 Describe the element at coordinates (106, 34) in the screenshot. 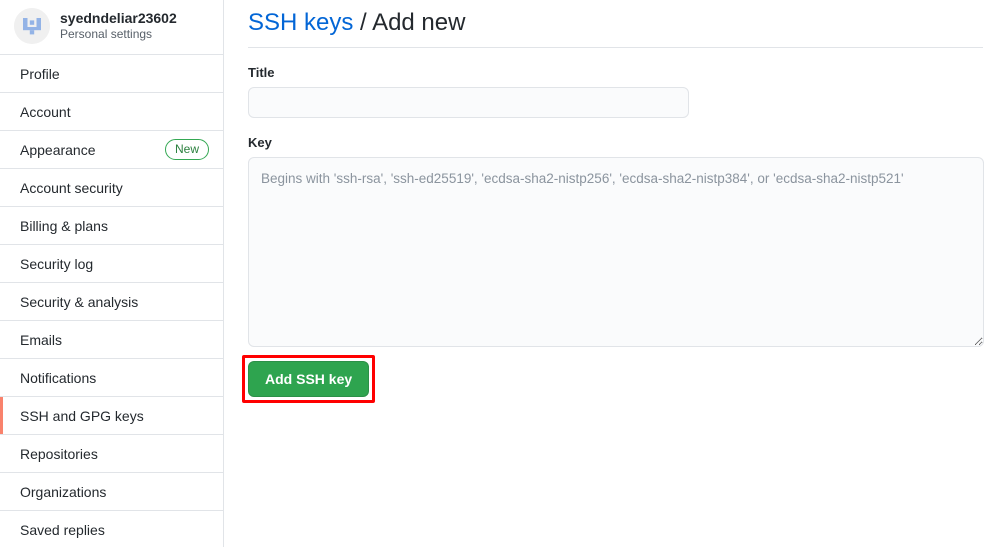

I see `account-subtitle: Personal settings` at that location.